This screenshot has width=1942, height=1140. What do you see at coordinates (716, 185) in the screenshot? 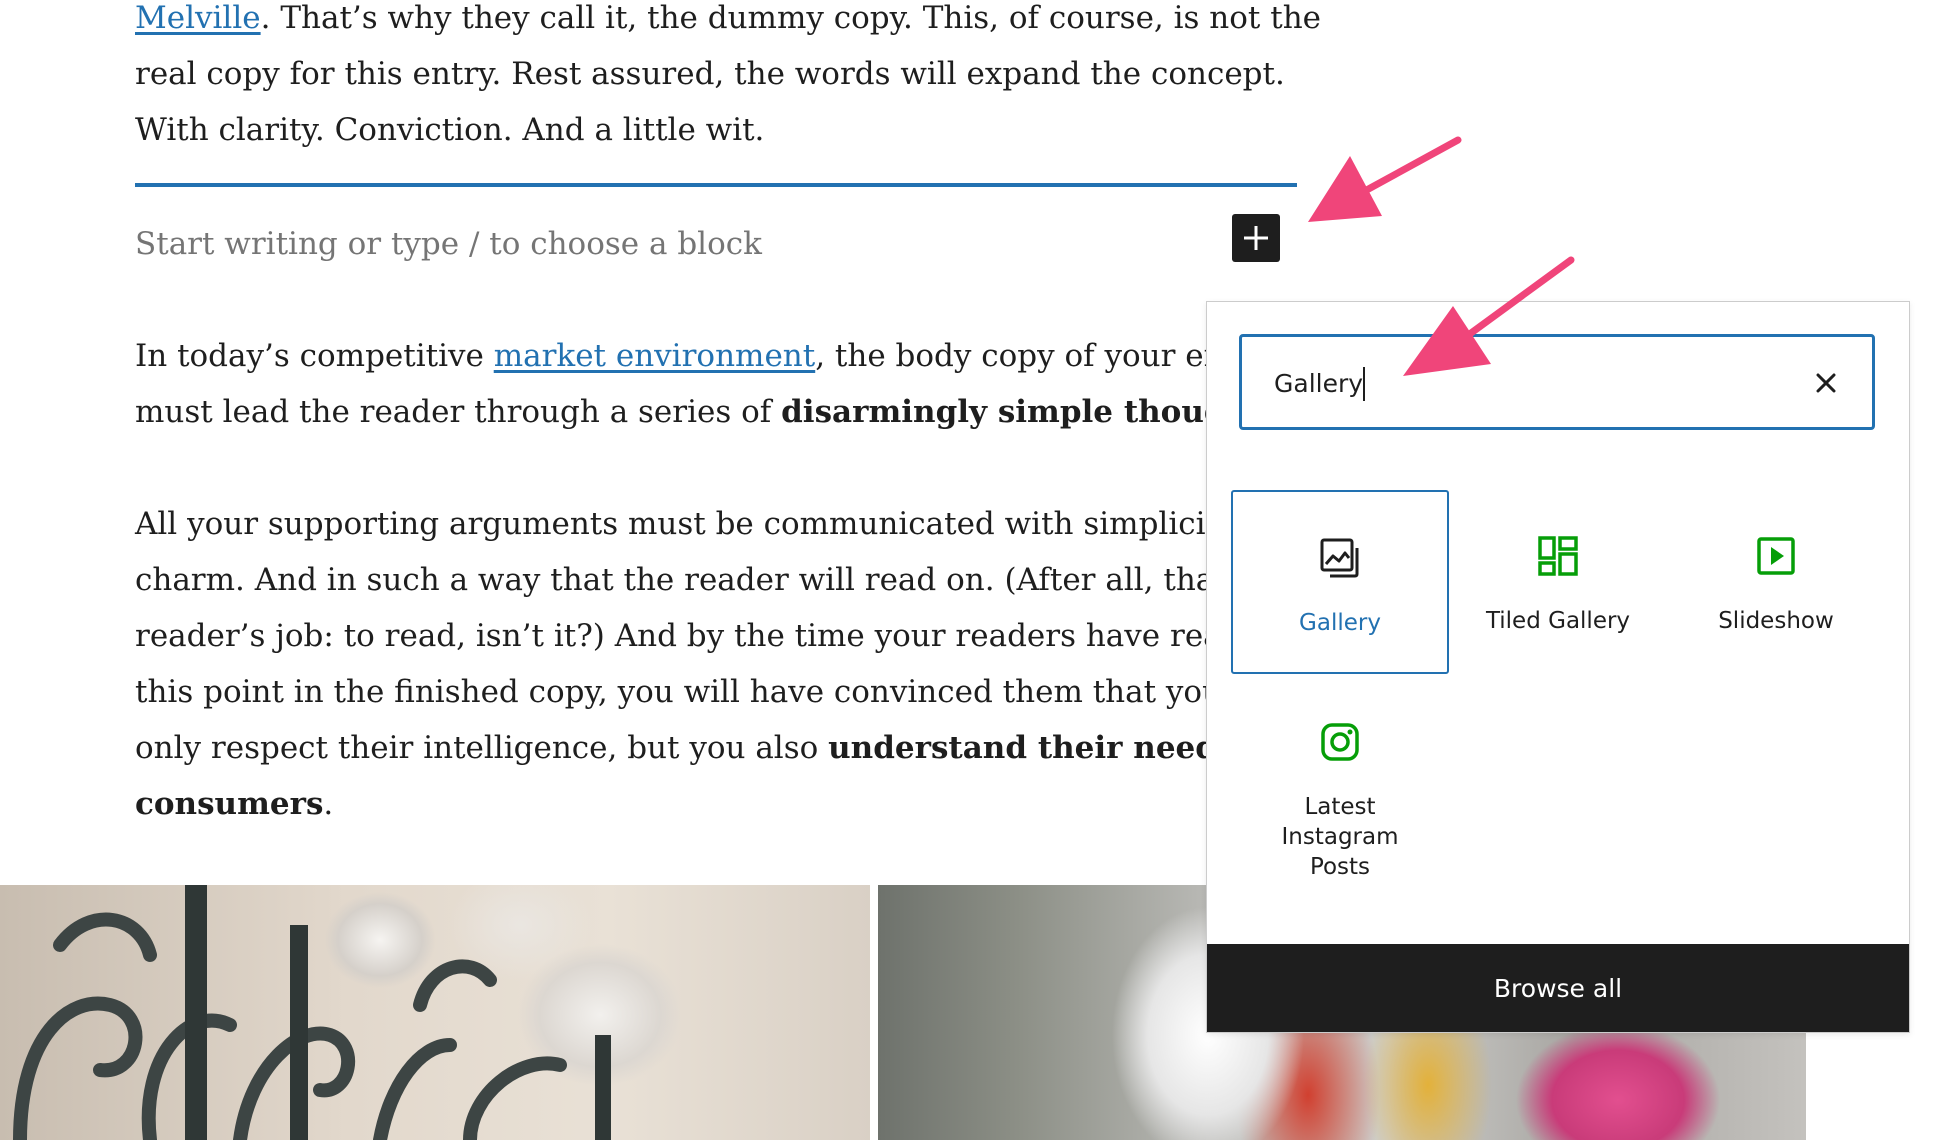
I see `block-insertion-divider` at bounding box center [716, 185].